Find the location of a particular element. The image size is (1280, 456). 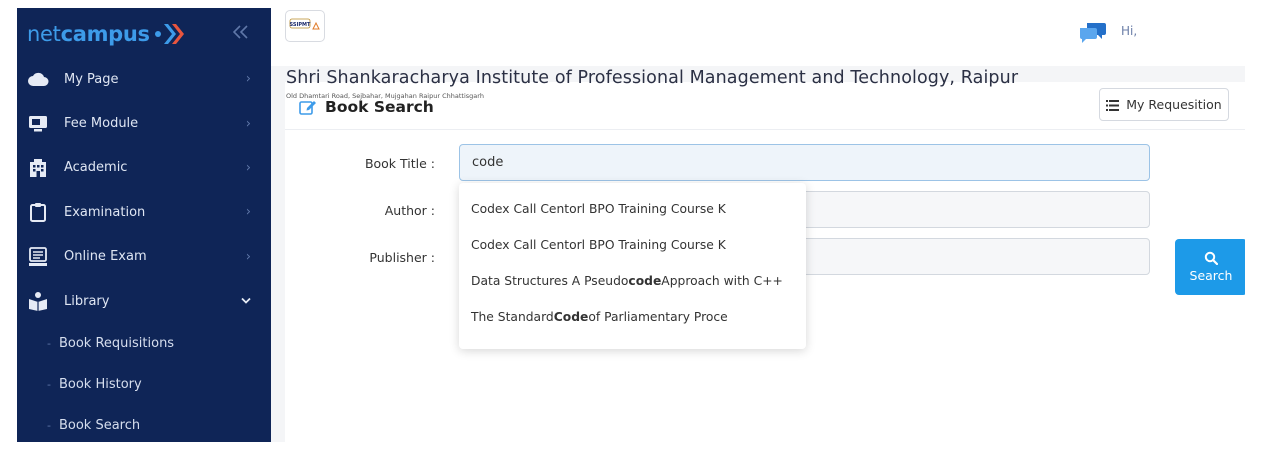

list-icon is located at coordinates (1113, 105).